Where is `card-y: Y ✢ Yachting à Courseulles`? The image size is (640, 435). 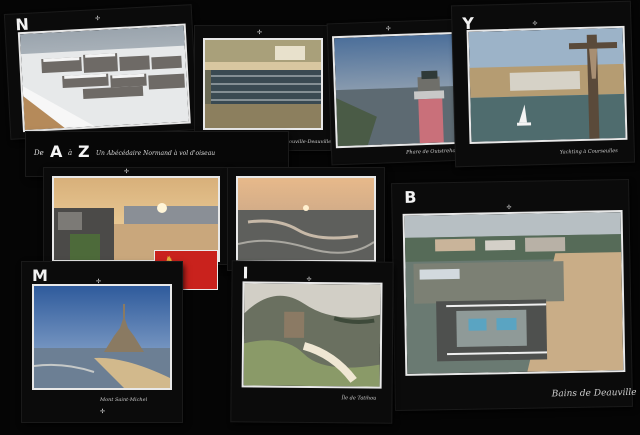 card-y: Y ✢ Yachting à Courseulles is located at coordinates (543, 84).